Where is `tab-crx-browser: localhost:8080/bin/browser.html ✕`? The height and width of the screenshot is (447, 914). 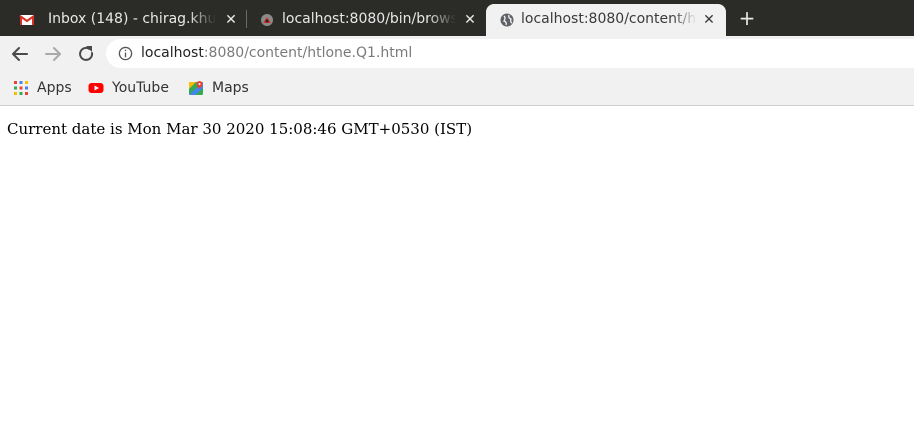
tab-crx-browser: localhost:8080/bin/browser.html ✕ is located at coordinates (365, 20).